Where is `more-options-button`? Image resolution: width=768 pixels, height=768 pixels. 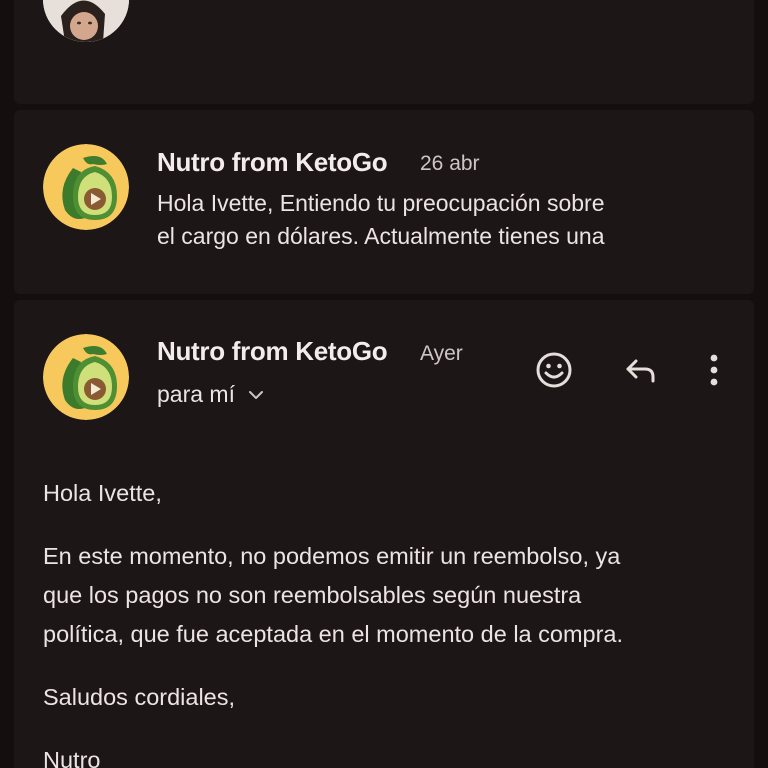
more-options-button is located at coordinates (714, 370).